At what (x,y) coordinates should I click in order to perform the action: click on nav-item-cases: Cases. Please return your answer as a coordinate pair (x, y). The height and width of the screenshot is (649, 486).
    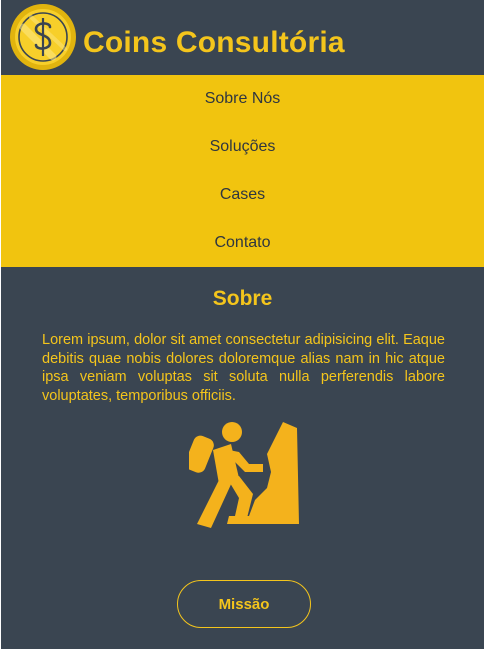
    Looking at the image, I should click on (242, 195).